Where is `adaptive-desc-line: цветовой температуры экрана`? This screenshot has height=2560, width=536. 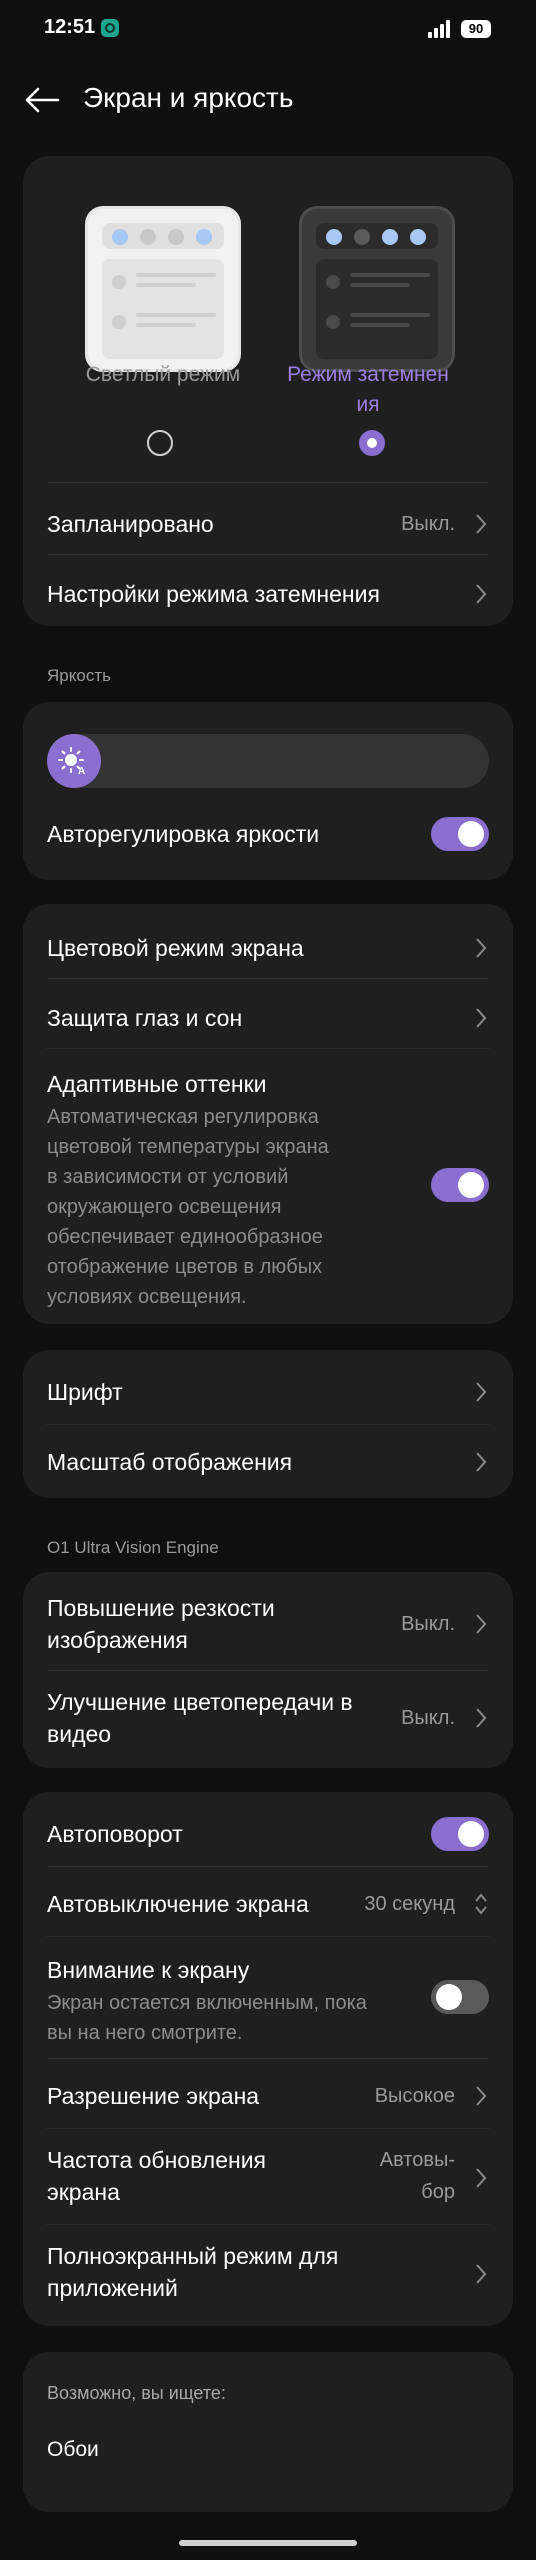 adaptive-desc-line: цветовой температуры экрана is located at coordinates (188, 1147).